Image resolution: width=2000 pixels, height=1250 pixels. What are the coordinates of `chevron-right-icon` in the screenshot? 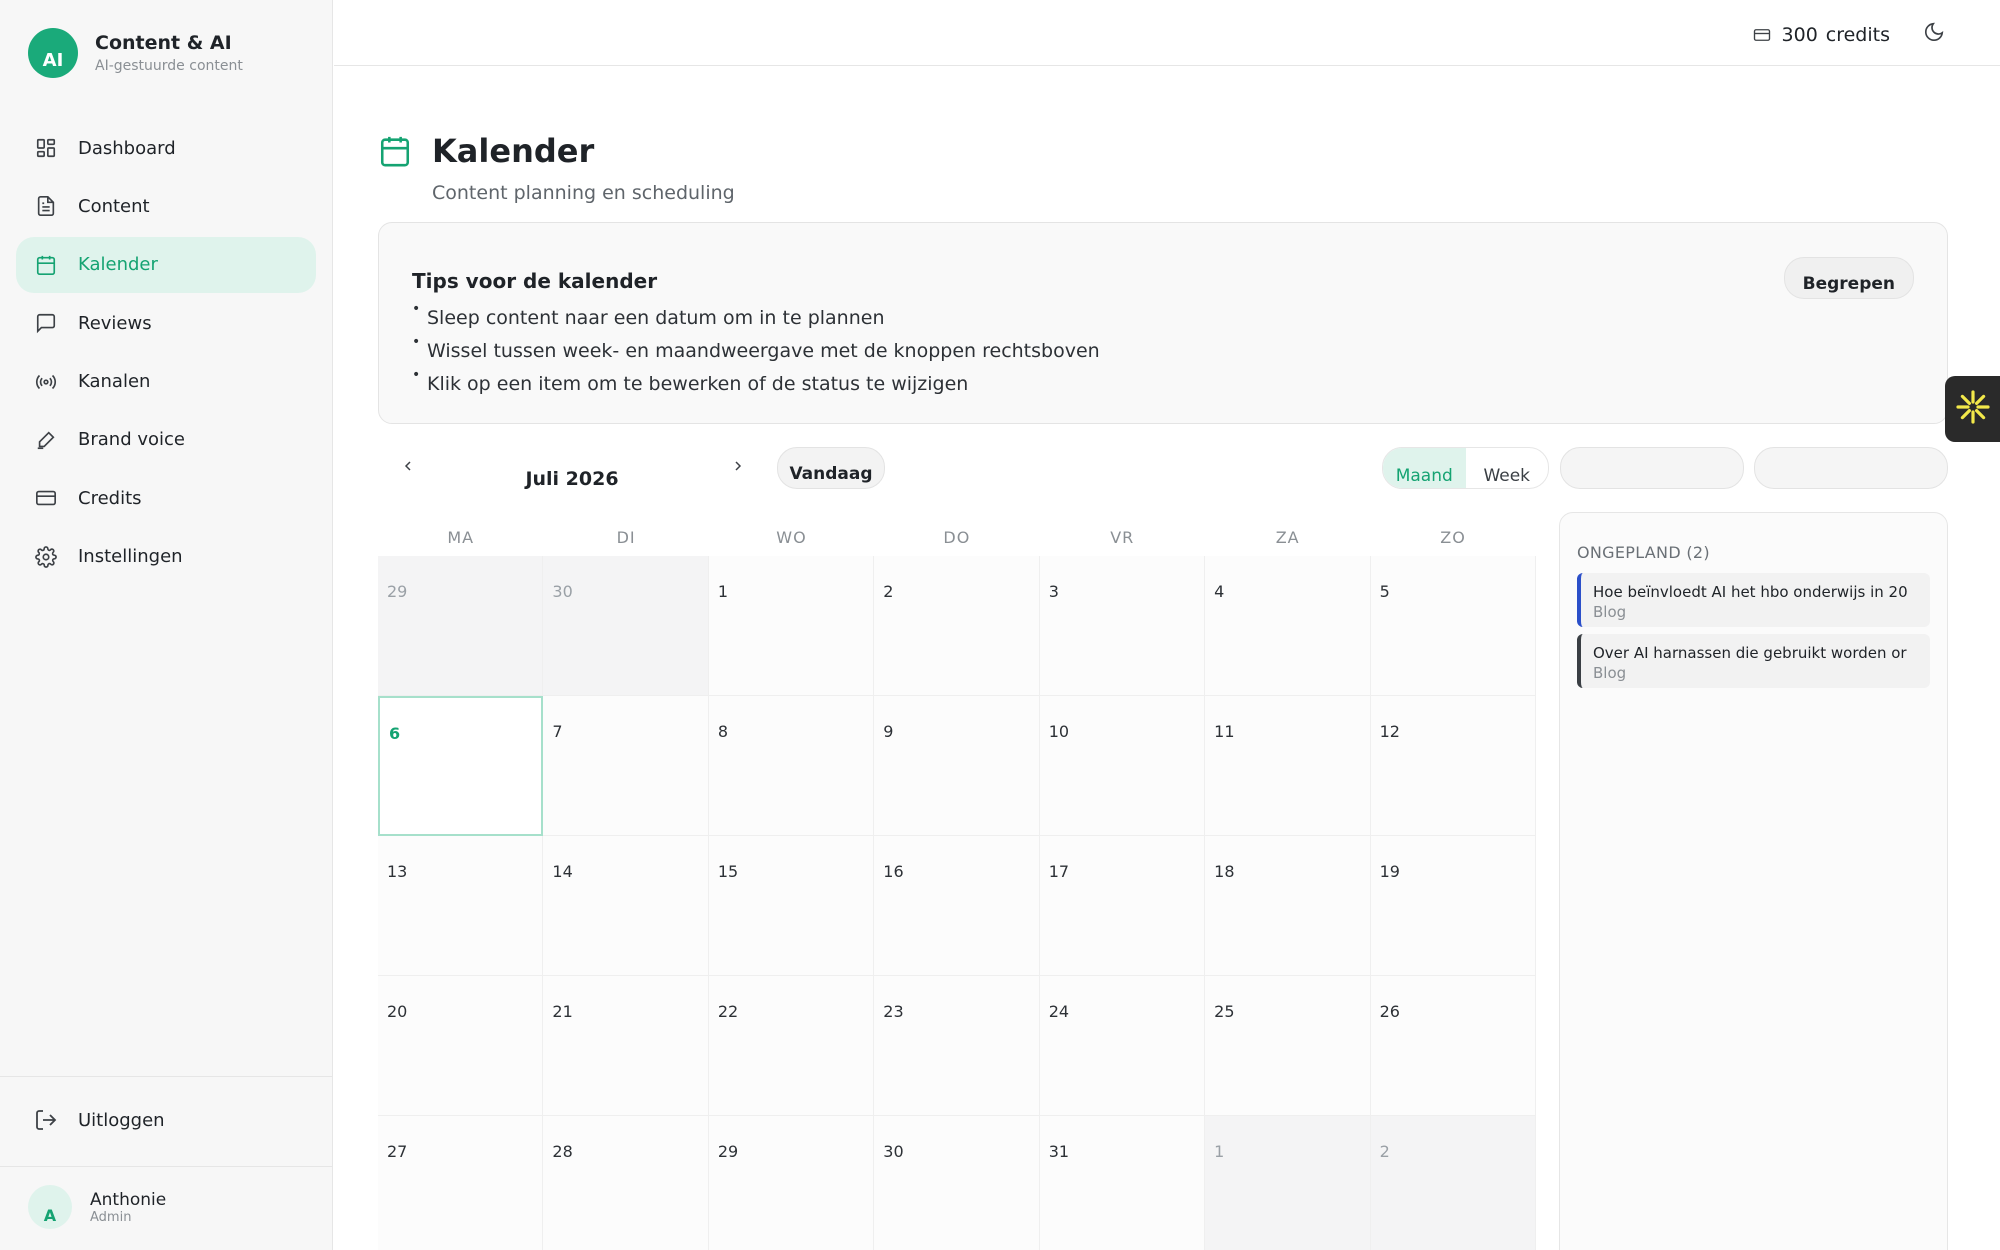 It's located at (738, 468).